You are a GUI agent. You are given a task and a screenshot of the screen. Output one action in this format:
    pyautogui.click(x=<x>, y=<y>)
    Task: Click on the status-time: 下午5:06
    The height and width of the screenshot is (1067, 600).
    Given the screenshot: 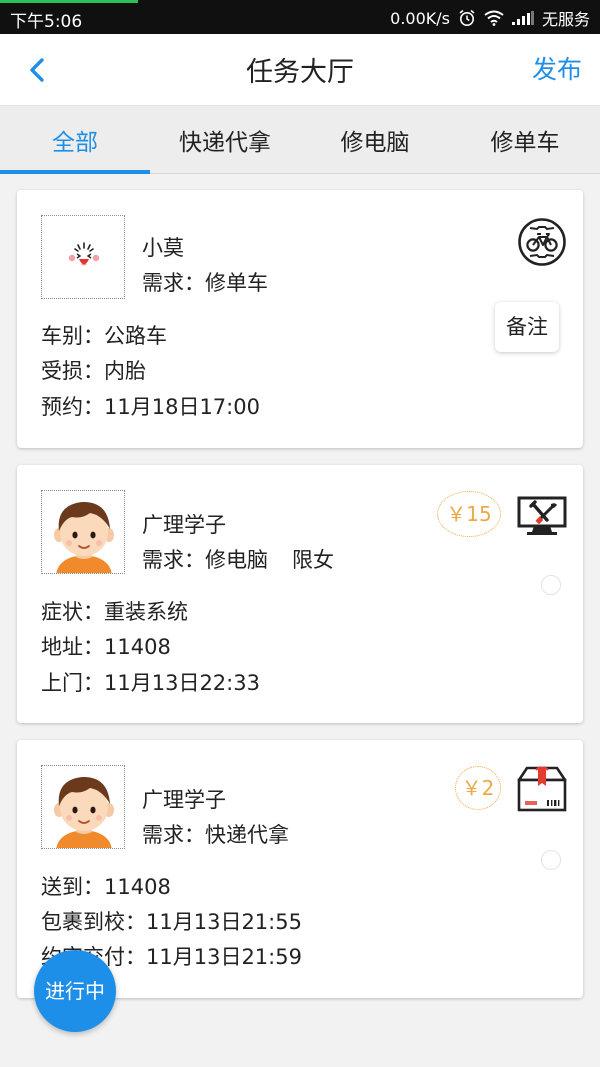 What is the action you would take?
    pyautogui.click(x=46, y=22)
    